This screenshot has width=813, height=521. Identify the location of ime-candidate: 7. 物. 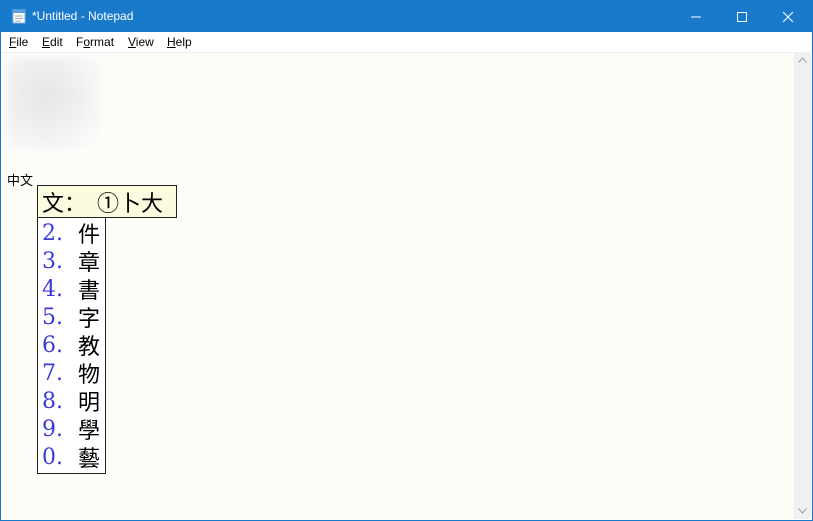
(71, 374).